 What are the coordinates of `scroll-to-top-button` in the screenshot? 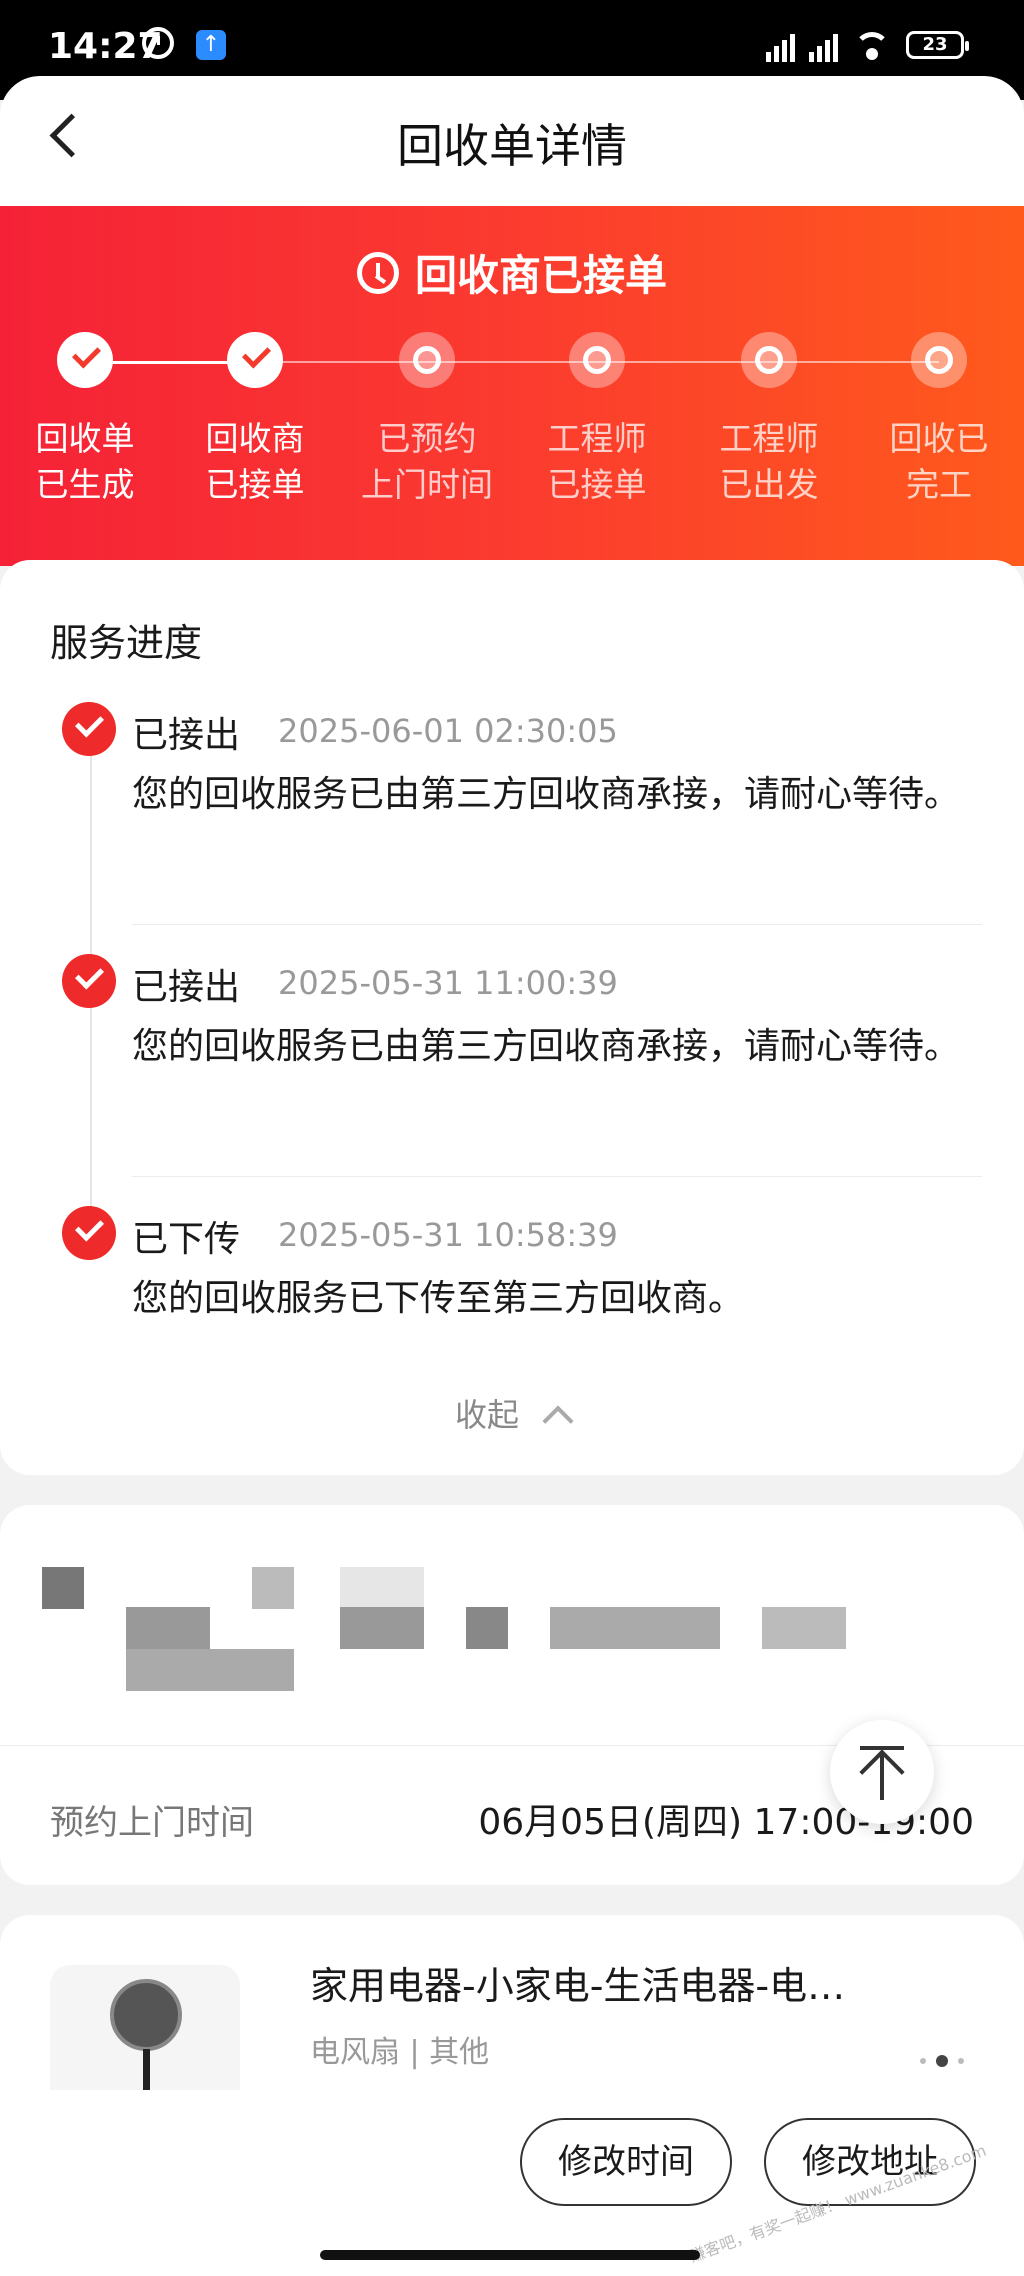 It's located at (882, 1772).